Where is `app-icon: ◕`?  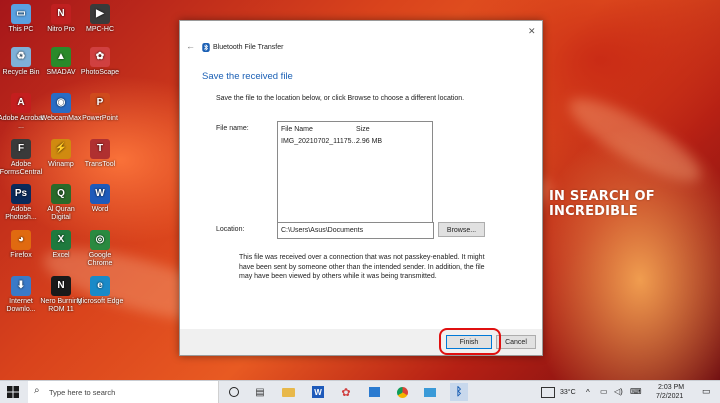
app-icon: ◕ is located at coordinates (21, 240).